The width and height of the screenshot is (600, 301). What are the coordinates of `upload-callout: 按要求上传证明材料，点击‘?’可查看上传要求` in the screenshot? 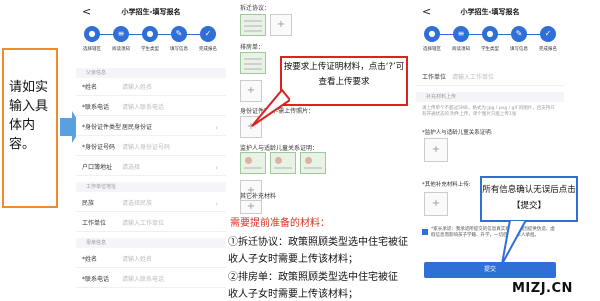 It's located at (344, 81).